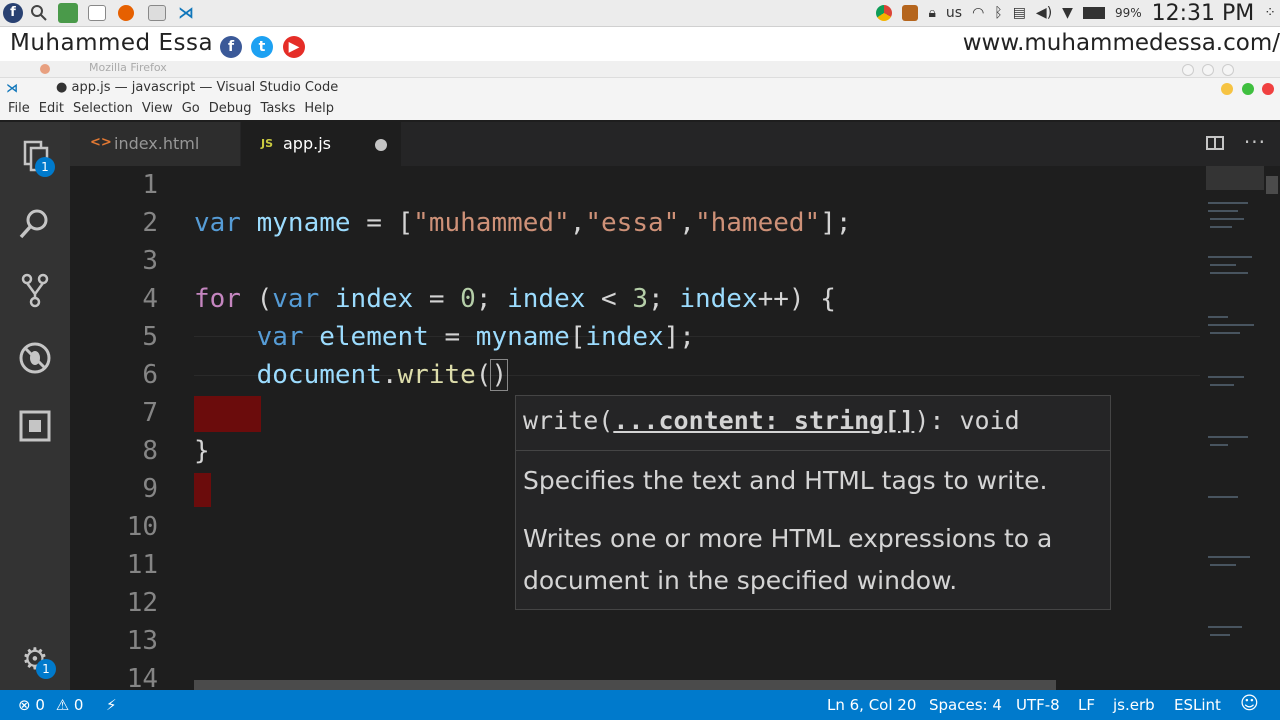  I want to click on keyboard-layout: us, so click(954, 13).